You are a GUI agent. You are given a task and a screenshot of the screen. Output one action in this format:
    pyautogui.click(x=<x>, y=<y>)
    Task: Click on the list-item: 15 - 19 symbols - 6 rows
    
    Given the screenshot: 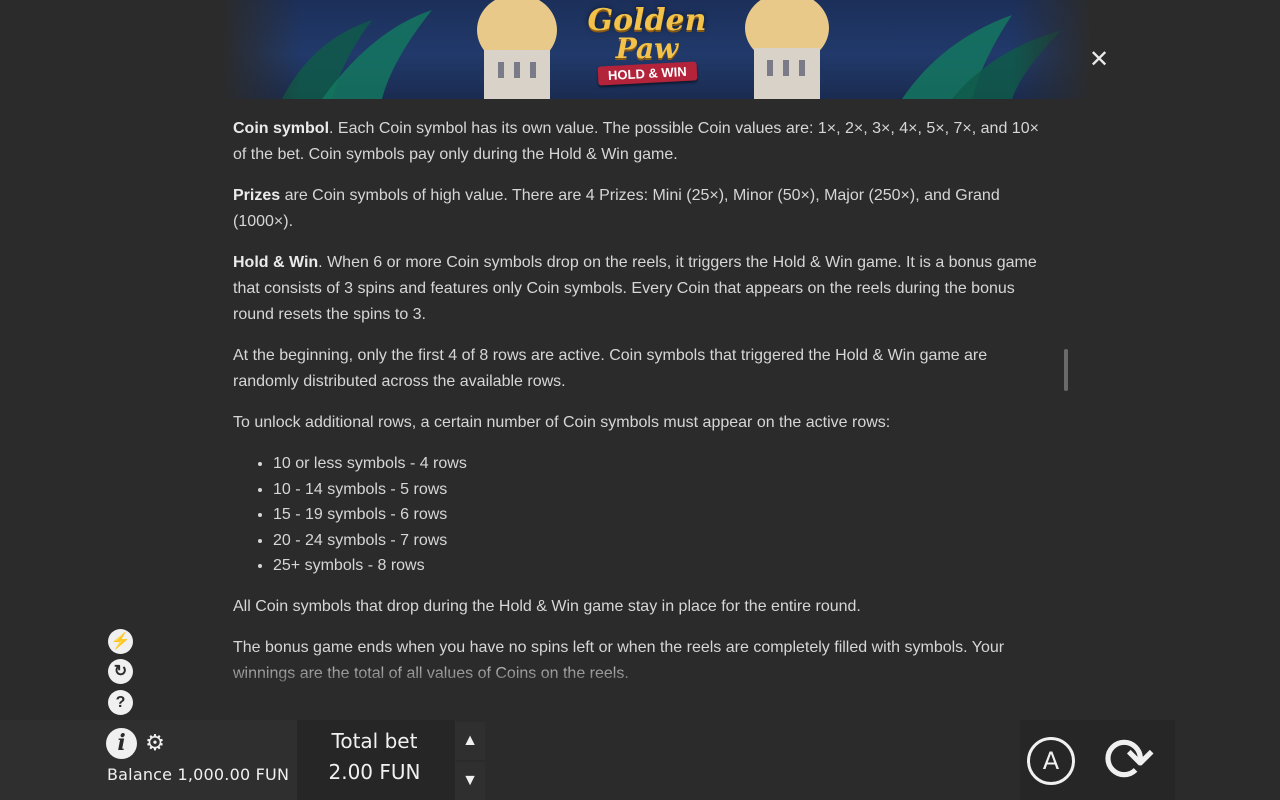 What is the action you would take?
    pyautogui.click(x=660, y=515)
    